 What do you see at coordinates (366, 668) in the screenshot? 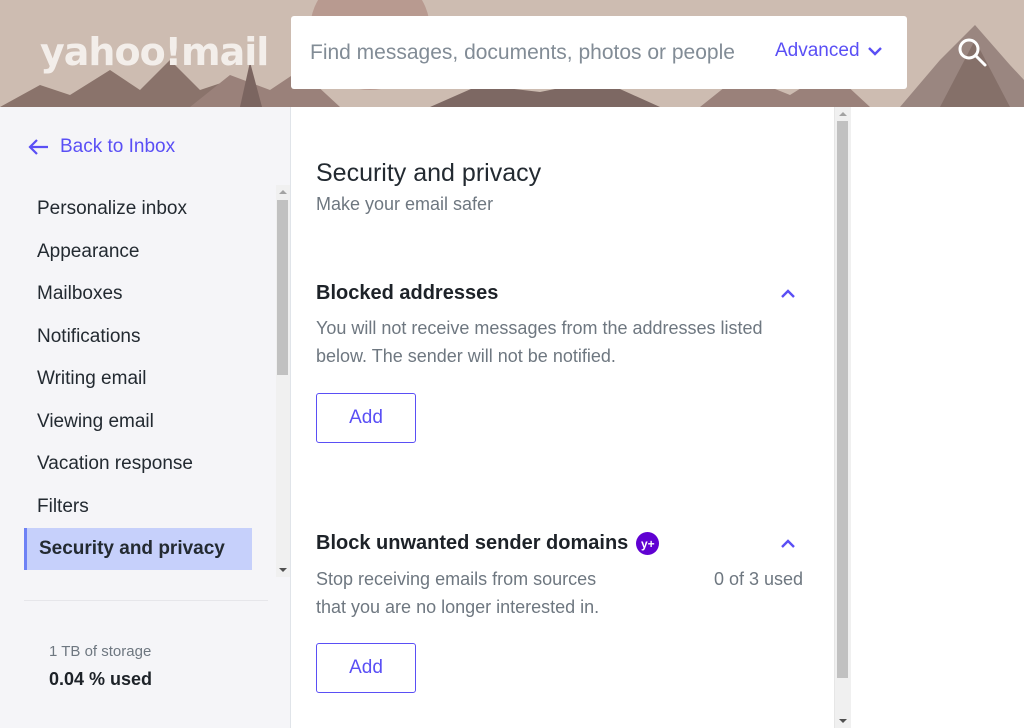
I see `add-blocked-domain-button: Add` at bounding box center [366, 668].